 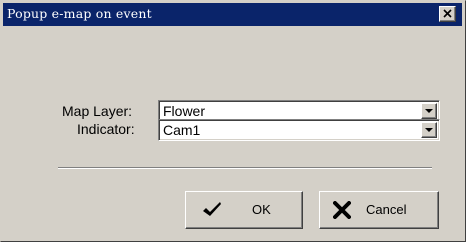 What do you see at coordinates (184, 111) in the screenshot?
I see `map-layer-value: Flower` at bounding box center [184, 111].